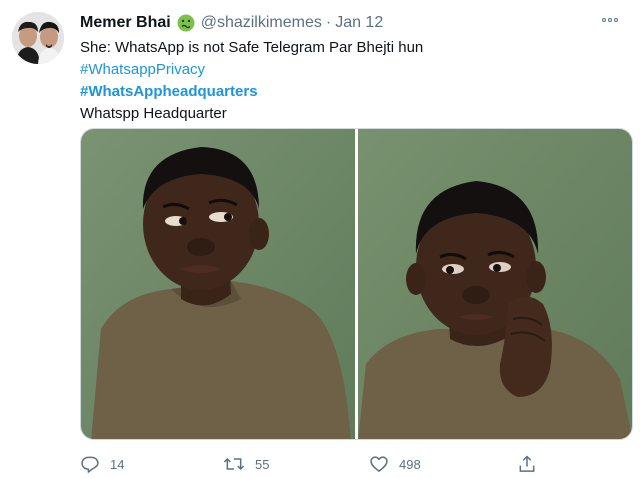  Describe the element at coordinates (359, 23) in the screenshot. I see `tweet-date: Jan 12` at that location.